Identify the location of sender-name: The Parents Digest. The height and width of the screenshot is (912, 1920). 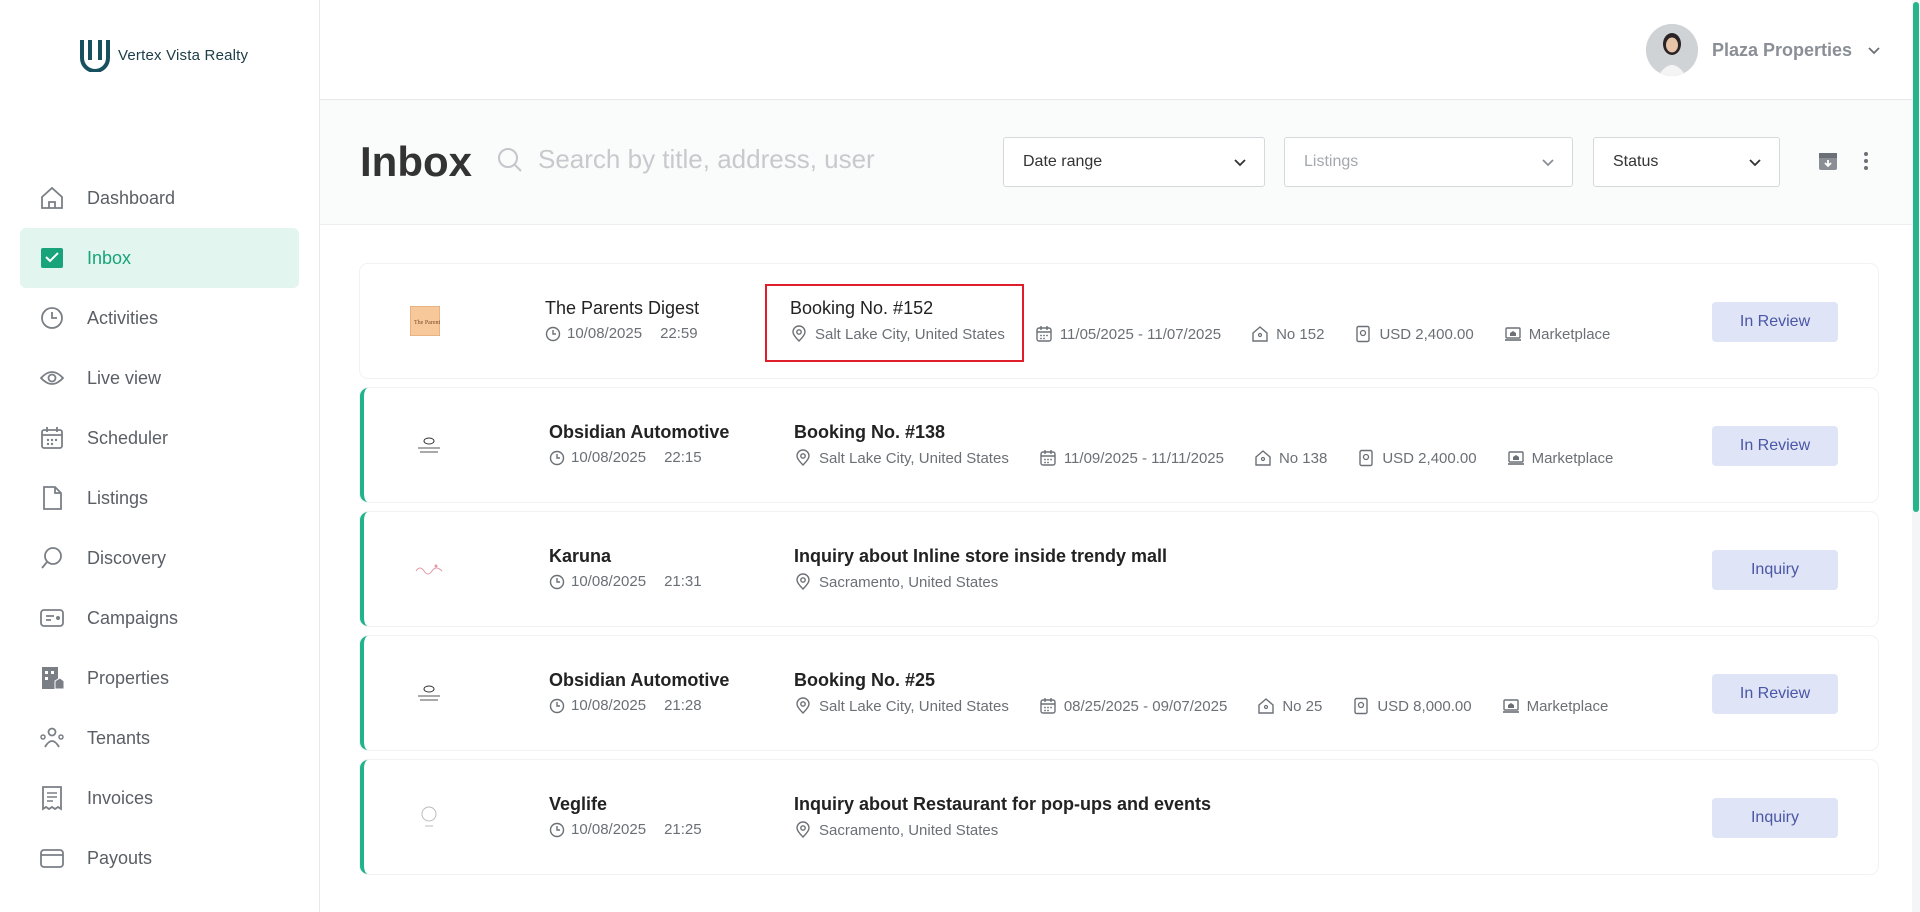
(622, 308).